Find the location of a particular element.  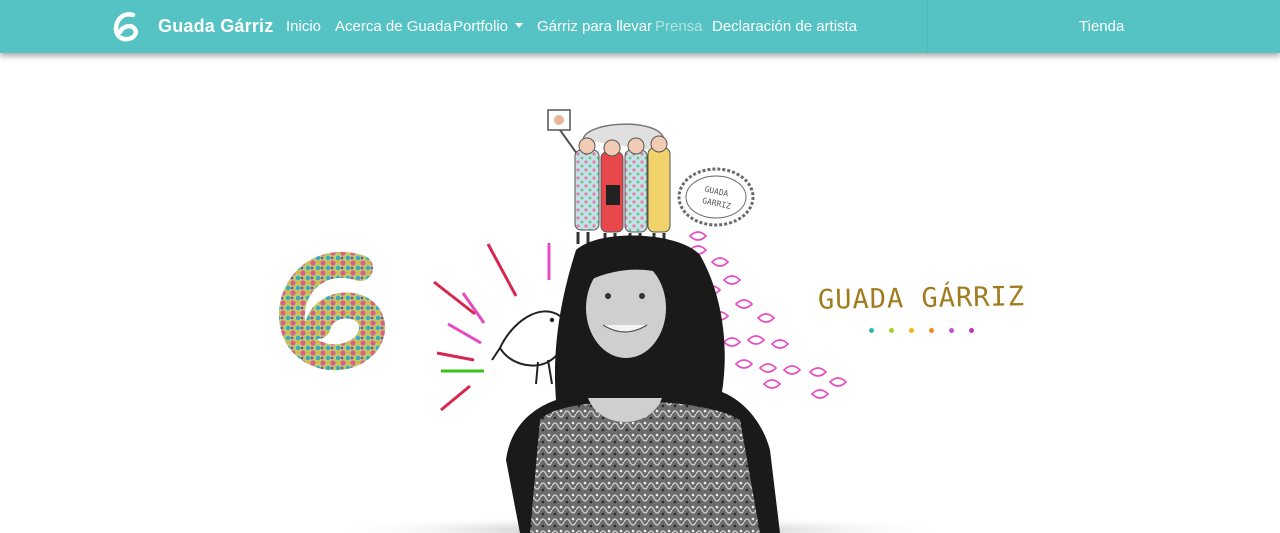

nav-link-declaracion-de-artista: Declaración de artista is located at coordinates (784, 27).